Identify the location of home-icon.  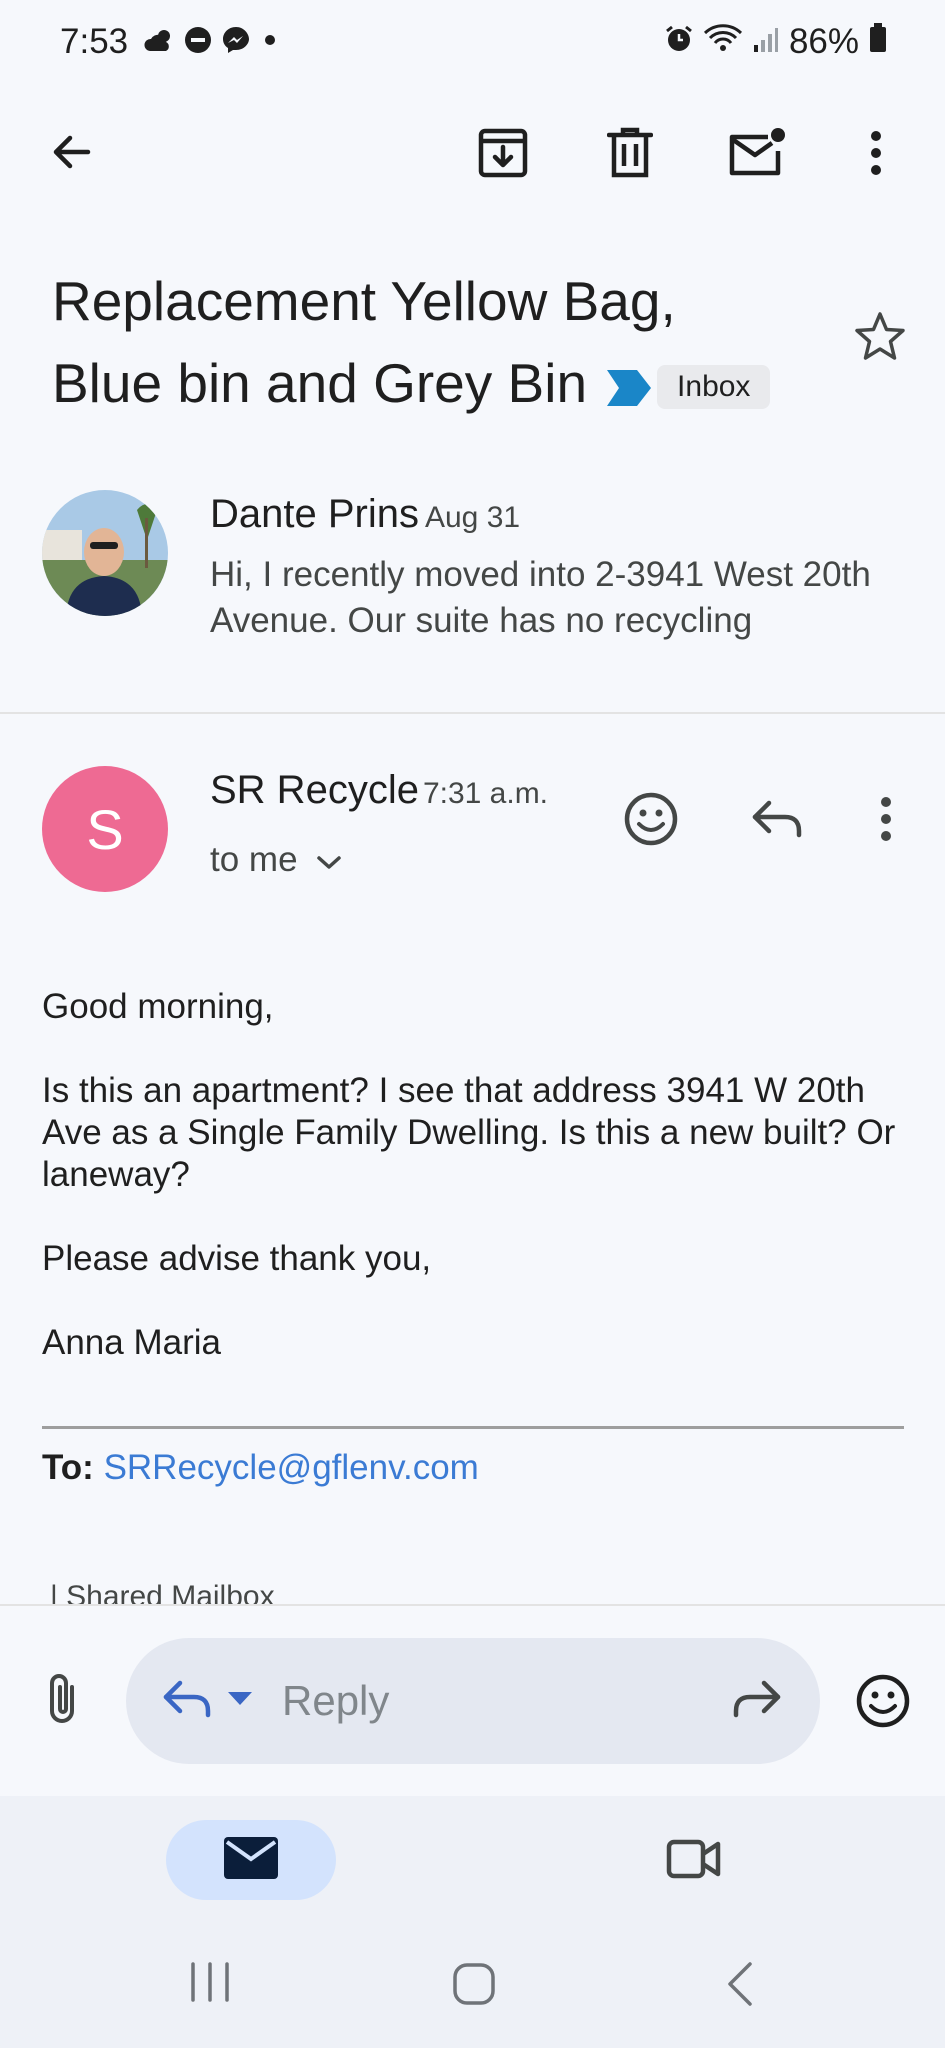
(474, 1986).